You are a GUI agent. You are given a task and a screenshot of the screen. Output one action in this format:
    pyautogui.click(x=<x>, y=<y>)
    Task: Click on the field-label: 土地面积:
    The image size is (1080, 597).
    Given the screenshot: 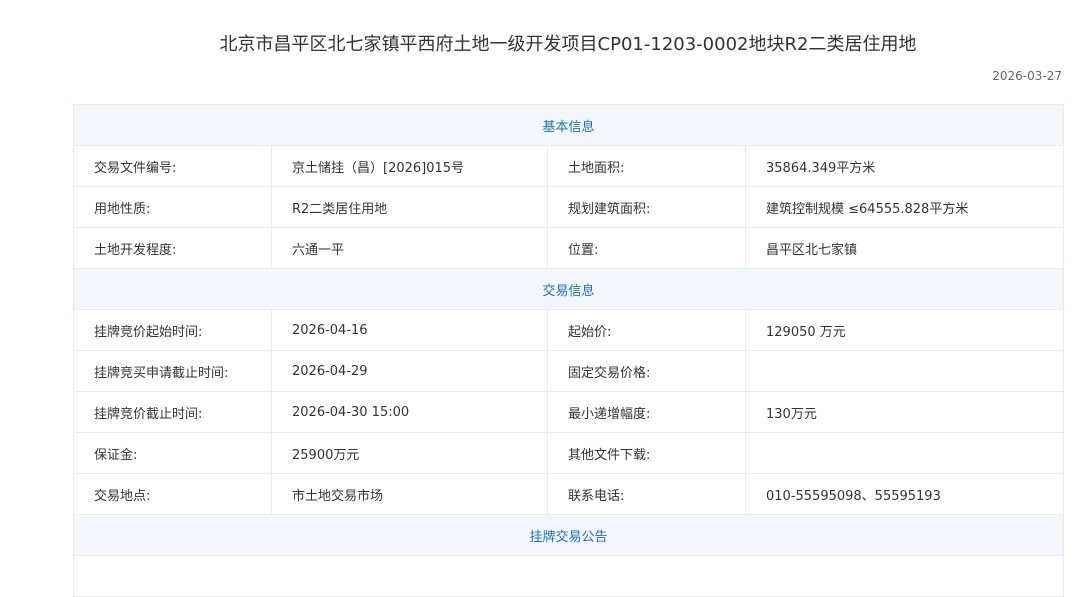 What is the action you would take?
    pyautogui.click(x=646, y=166)
    